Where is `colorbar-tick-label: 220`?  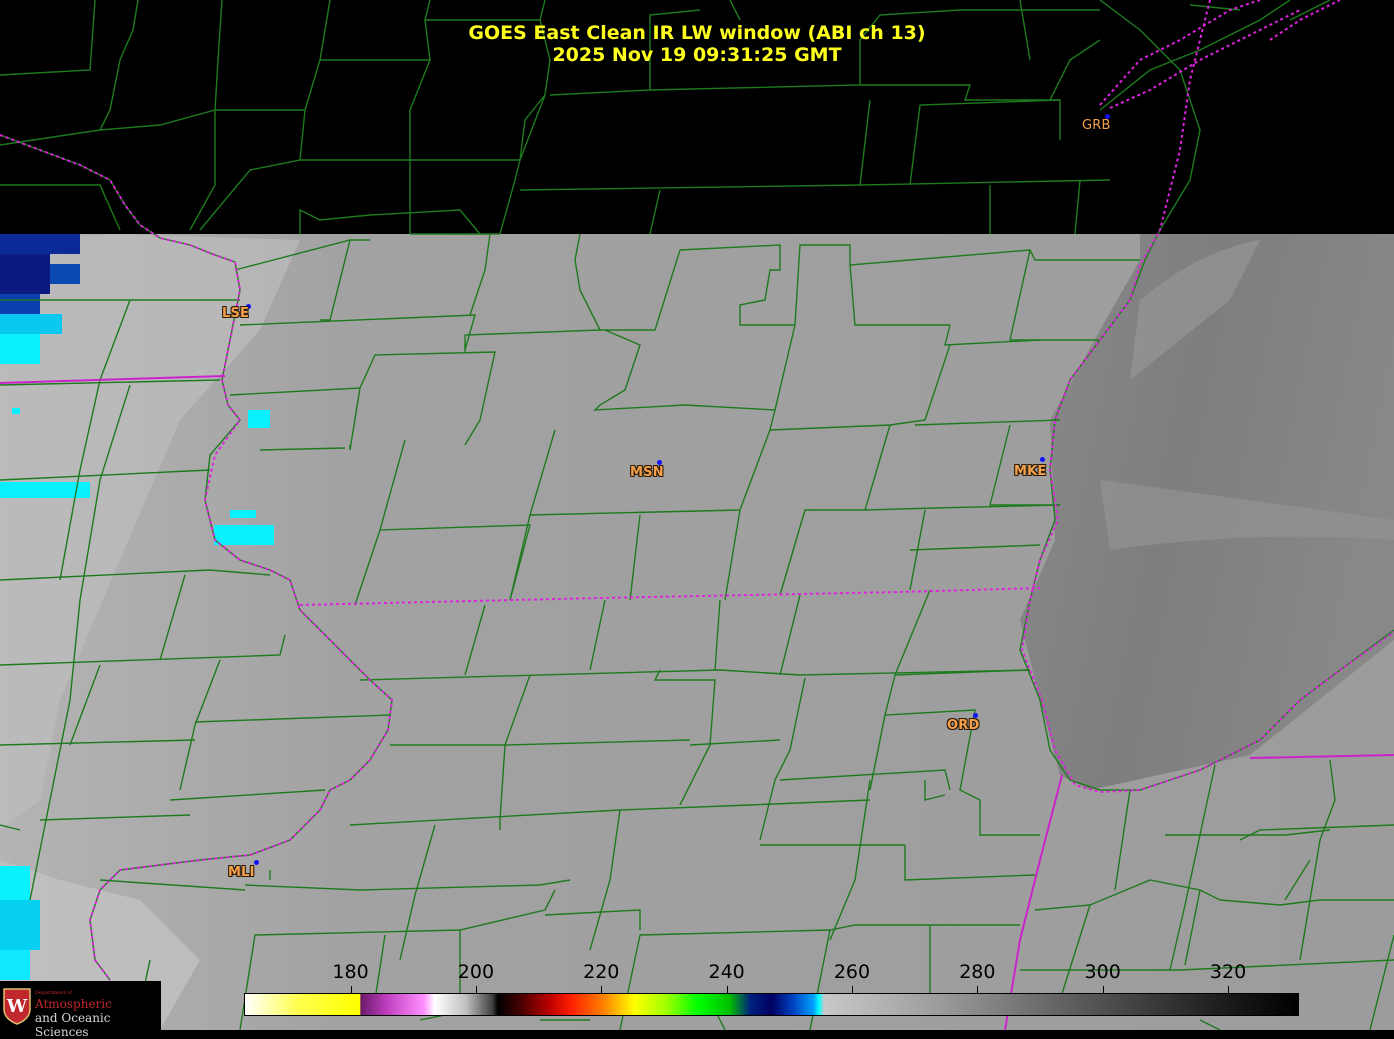 colorbar-tick-label: 220 is located at coordinates (601, 972).